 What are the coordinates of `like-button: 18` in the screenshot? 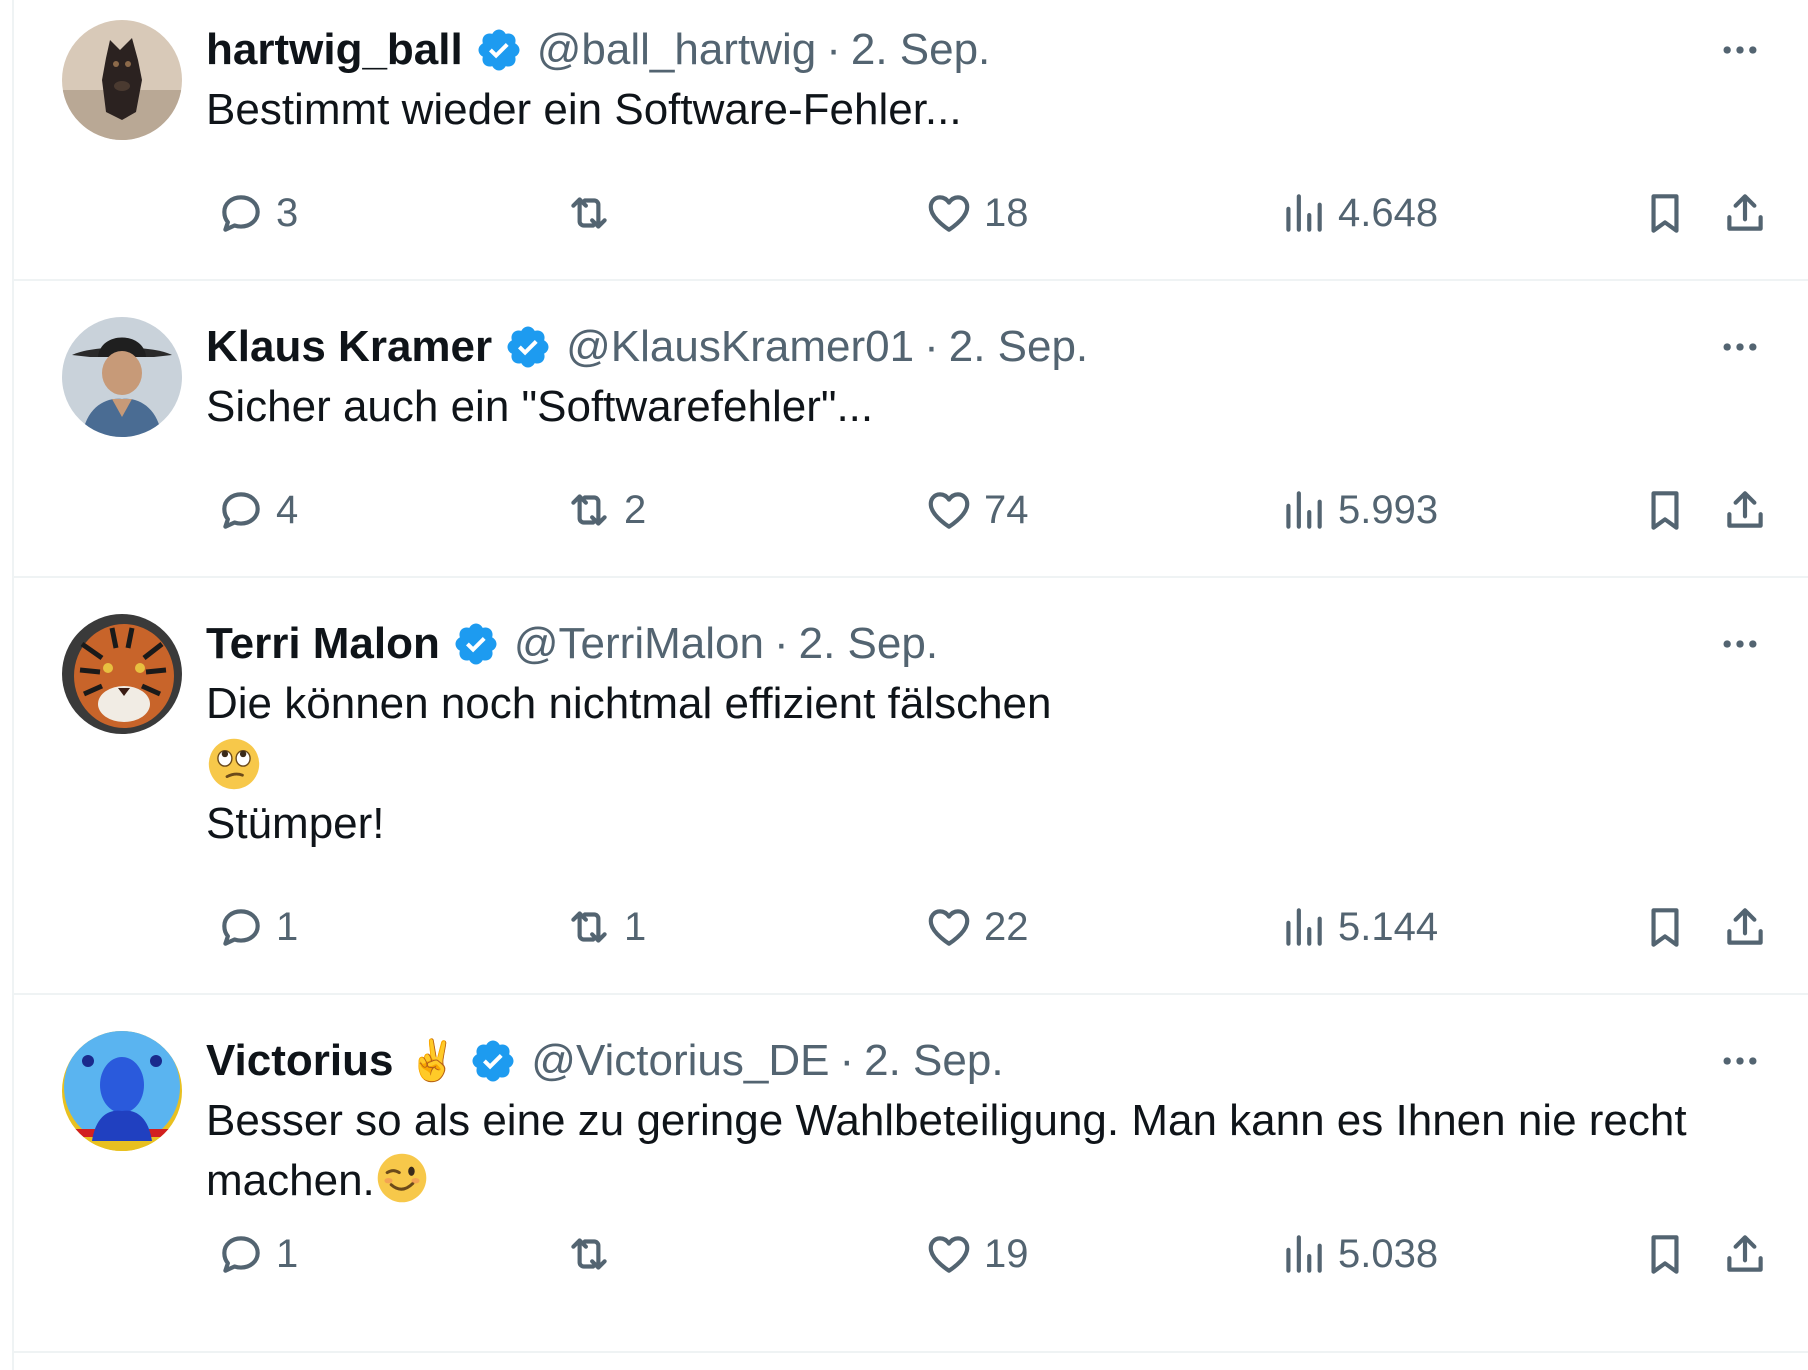 It's located at (976, 213).